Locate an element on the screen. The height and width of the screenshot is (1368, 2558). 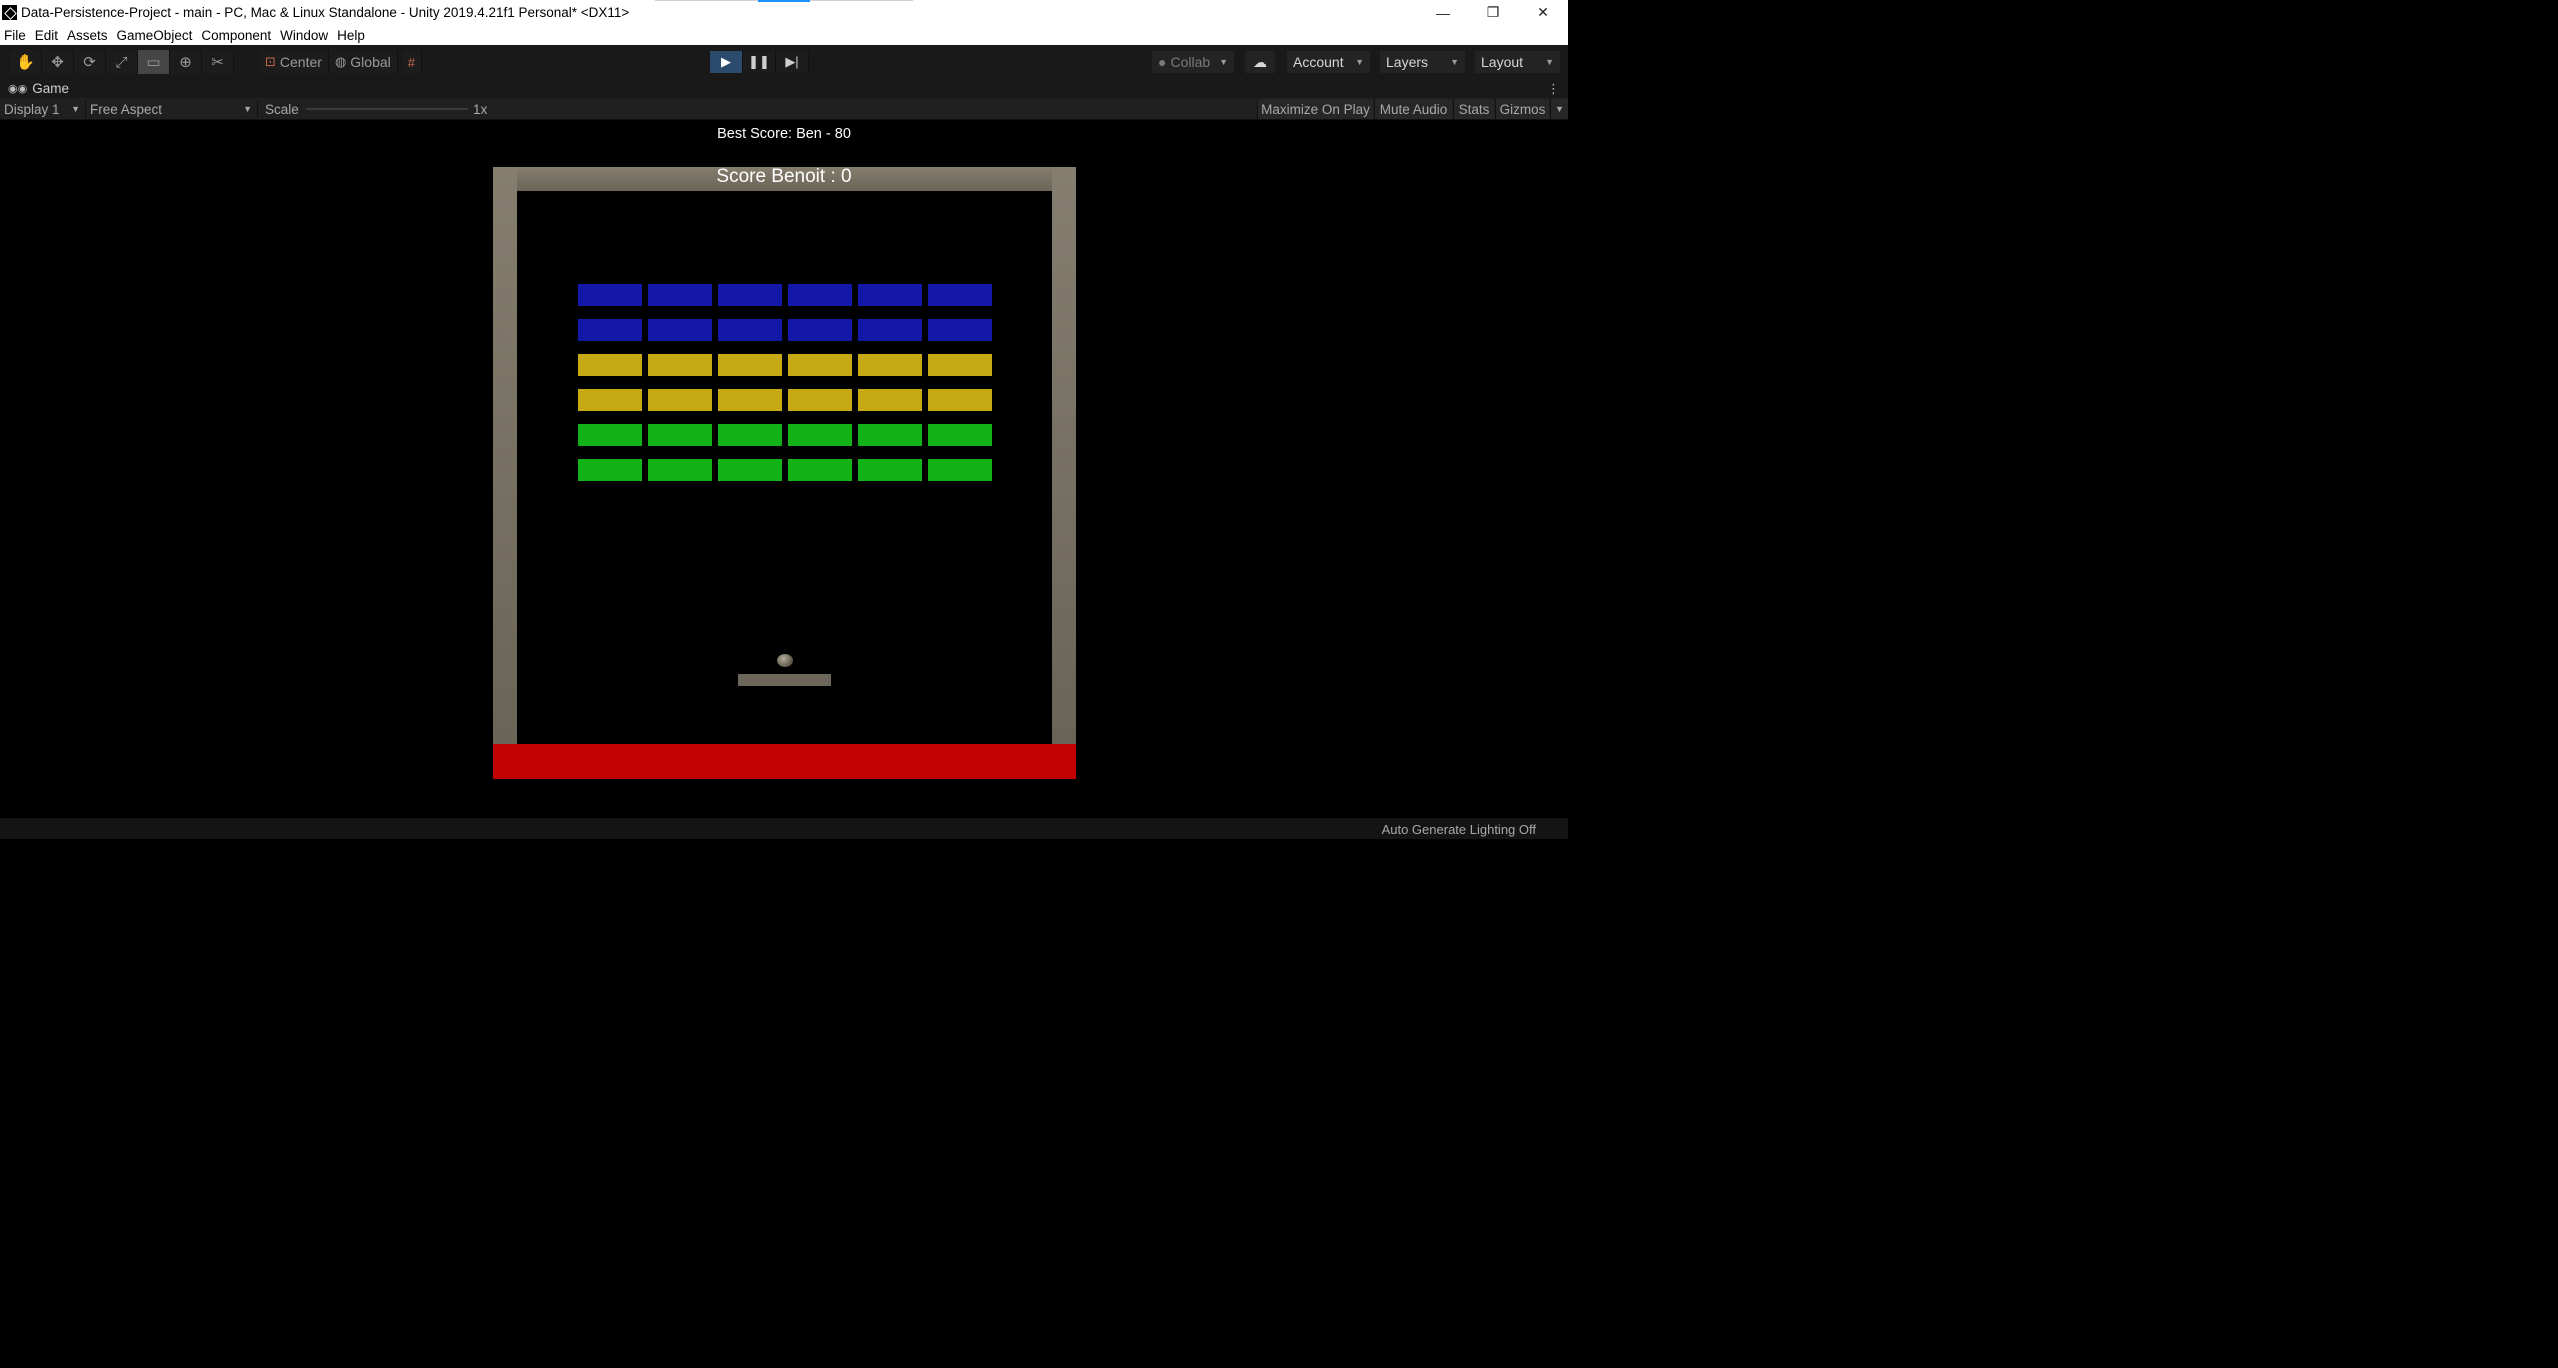
menu-help: Help is located at coordinates (351, 35).